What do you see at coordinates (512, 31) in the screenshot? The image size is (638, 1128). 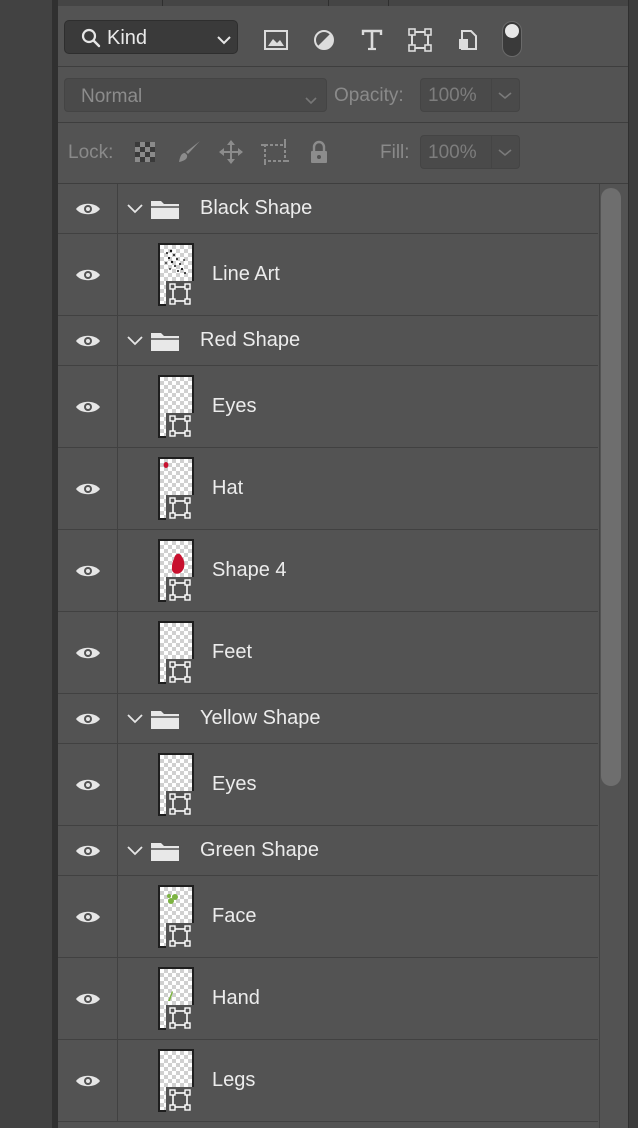 I see `toggle-knob` at bounding box center [512, 31].